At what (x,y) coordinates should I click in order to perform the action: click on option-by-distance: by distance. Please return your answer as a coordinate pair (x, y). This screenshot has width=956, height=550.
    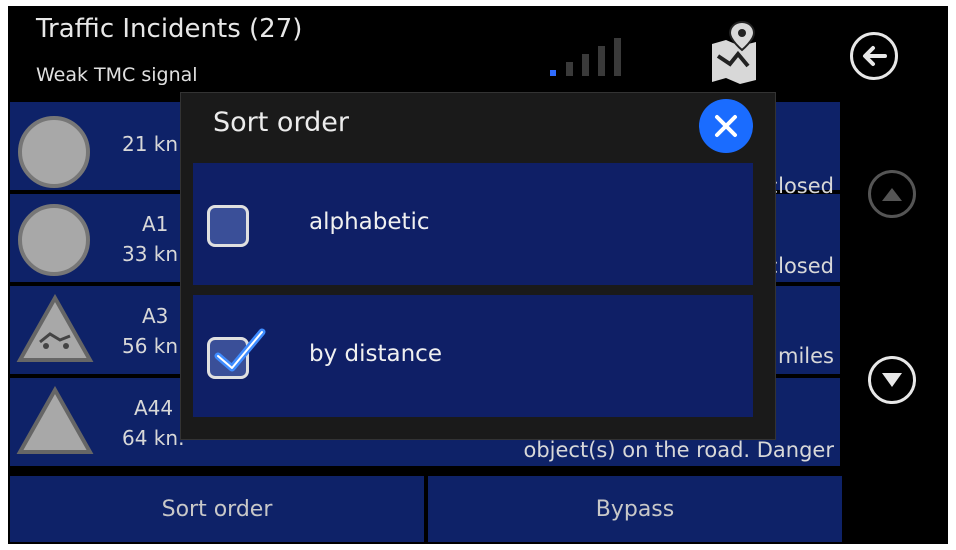
    Looking at the image, I should click on (473, 356).